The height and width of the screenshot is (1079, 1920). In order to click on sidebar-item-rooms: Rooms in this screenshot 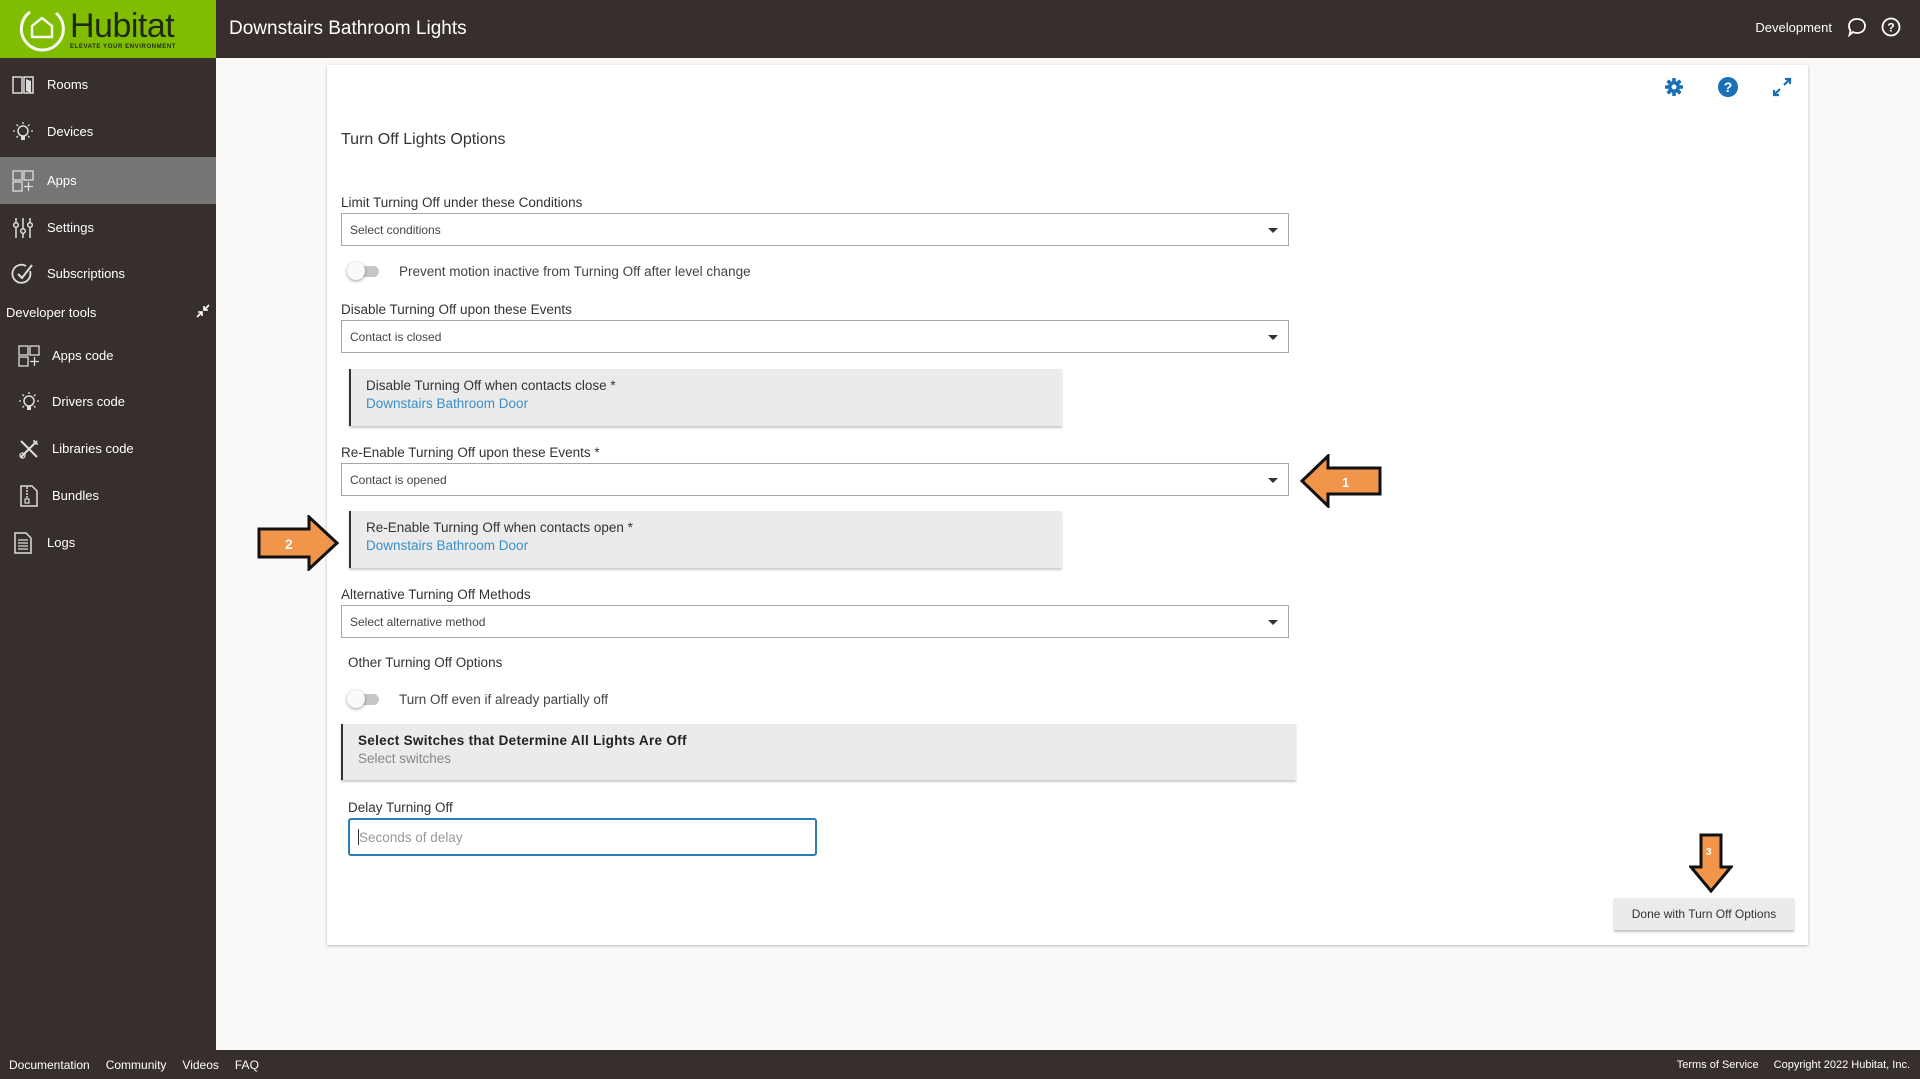, I will do `click(108, 84)`.